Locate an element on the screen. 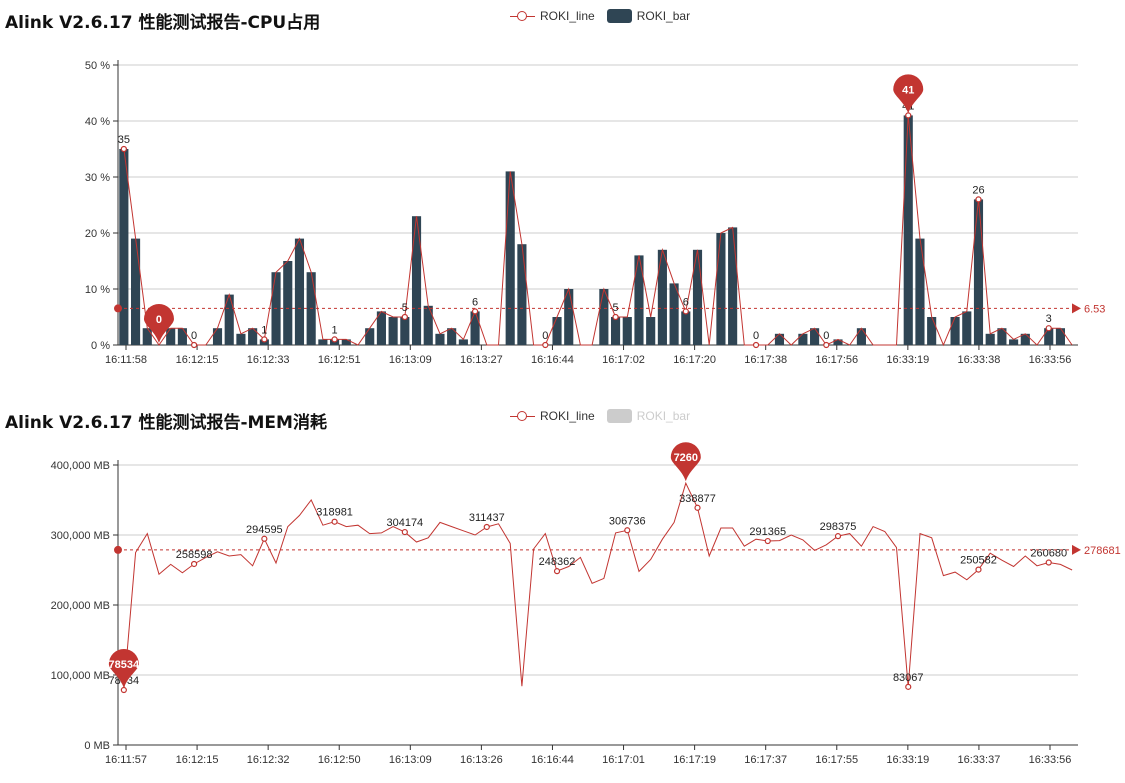 This screenshot has width=1125, height=783. y-tick-label: 50 % is located at coordinates (97, 66).